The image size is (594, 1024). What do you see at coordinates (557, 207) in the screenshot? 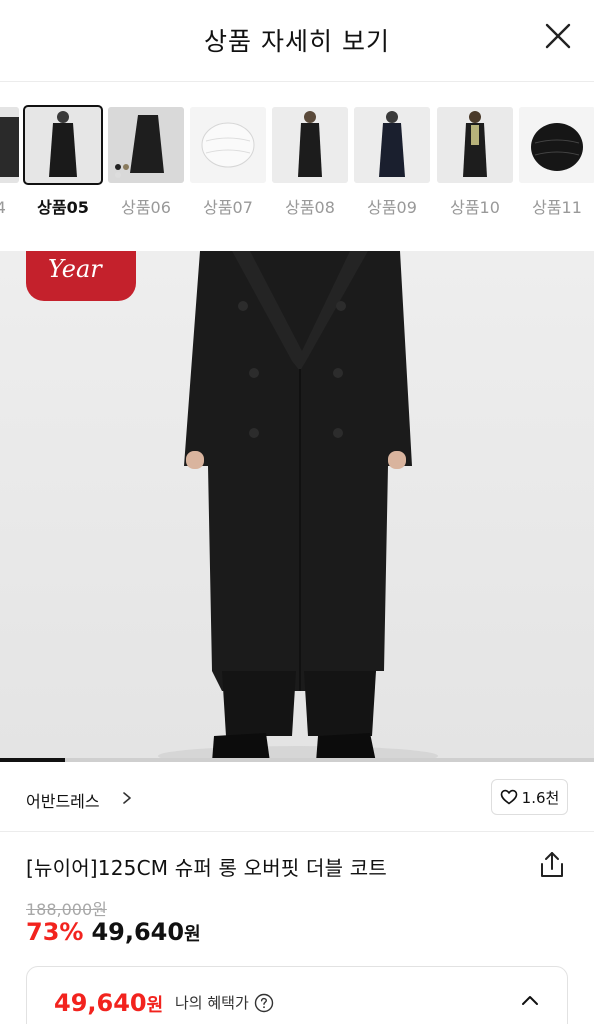
I see `thumbnail-label: 상품11` at bounding box center [557, 207].